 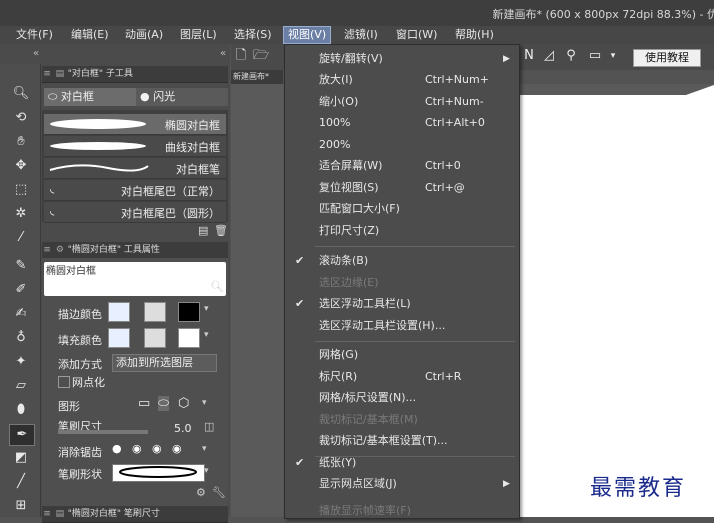 What do you see at coordinates (21, 142) in the screenshot?
I see `hand-tool-icon: ✋︎` at bounding box center [21, 142].